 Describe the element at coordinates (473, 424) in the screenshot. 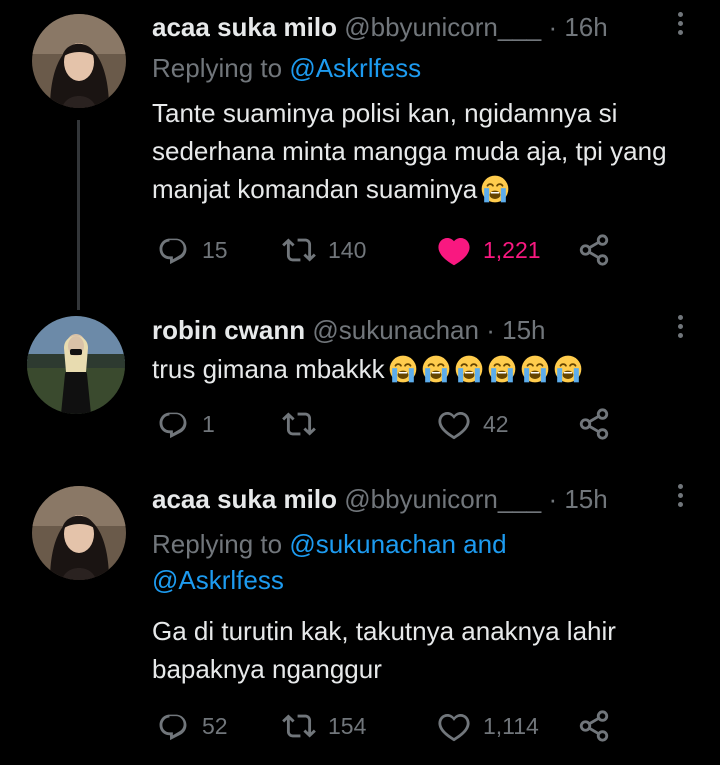

I see `like-button: 42` at that location.